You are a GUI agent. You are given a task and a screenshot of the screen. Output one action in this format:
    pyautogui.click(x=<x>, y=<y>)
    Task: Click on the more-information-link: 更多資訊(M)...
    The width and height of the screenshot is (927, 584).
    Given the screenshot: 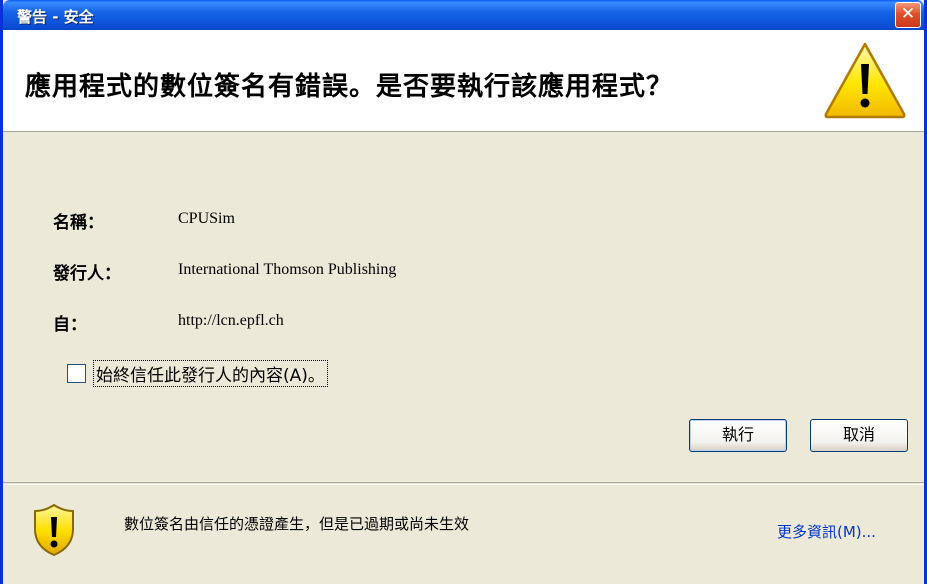 What is the action you would take?
    pyautogui.click(x=826, y=531)
    